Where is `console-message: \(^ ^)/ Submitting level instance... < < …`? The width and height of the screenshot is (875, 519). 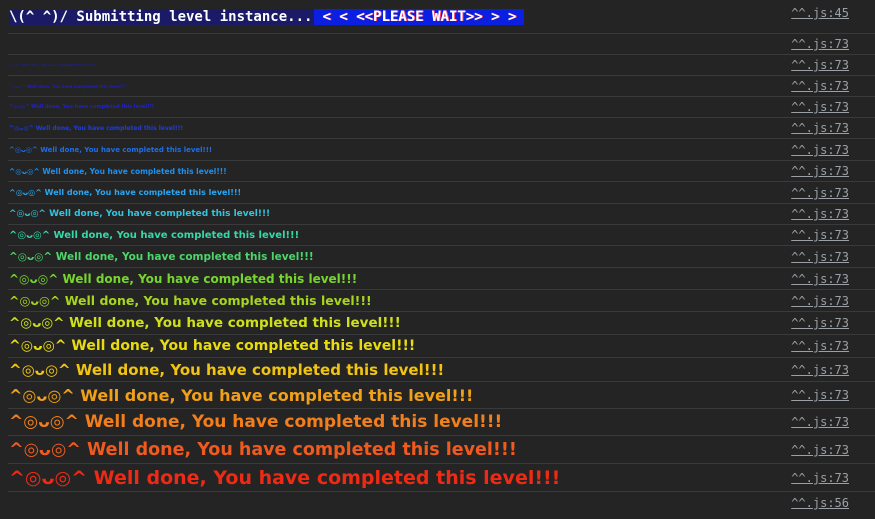 console-message: \(^ ^)/ Submitting level instance... < < … is located at coordinates (267, 17).